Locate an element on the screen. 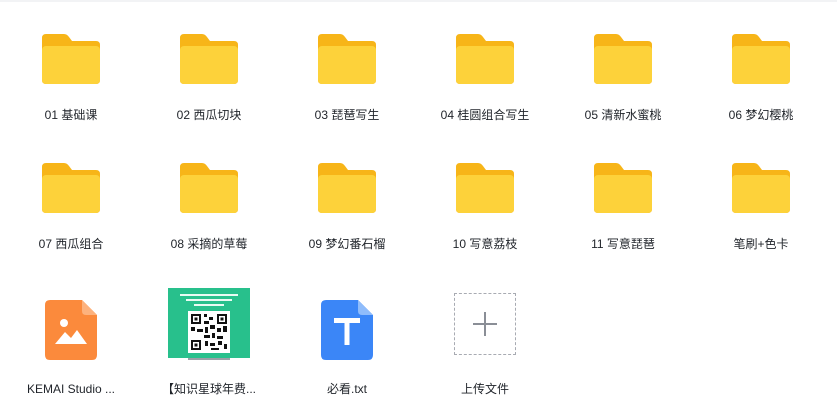 The width and height of the screenshot is (837, 401). upload-file-button: 上传文件 is located at coordinates (485, 334).